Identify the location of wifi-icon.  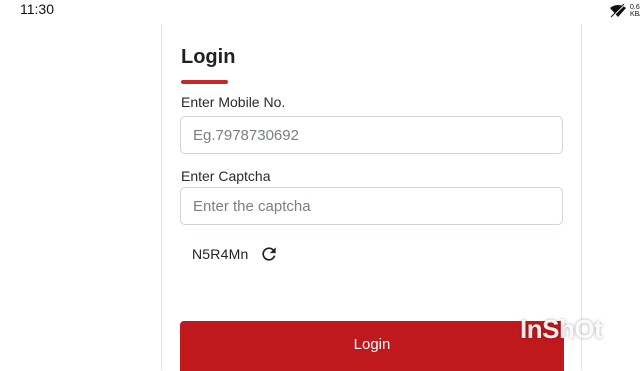
(618, 11).